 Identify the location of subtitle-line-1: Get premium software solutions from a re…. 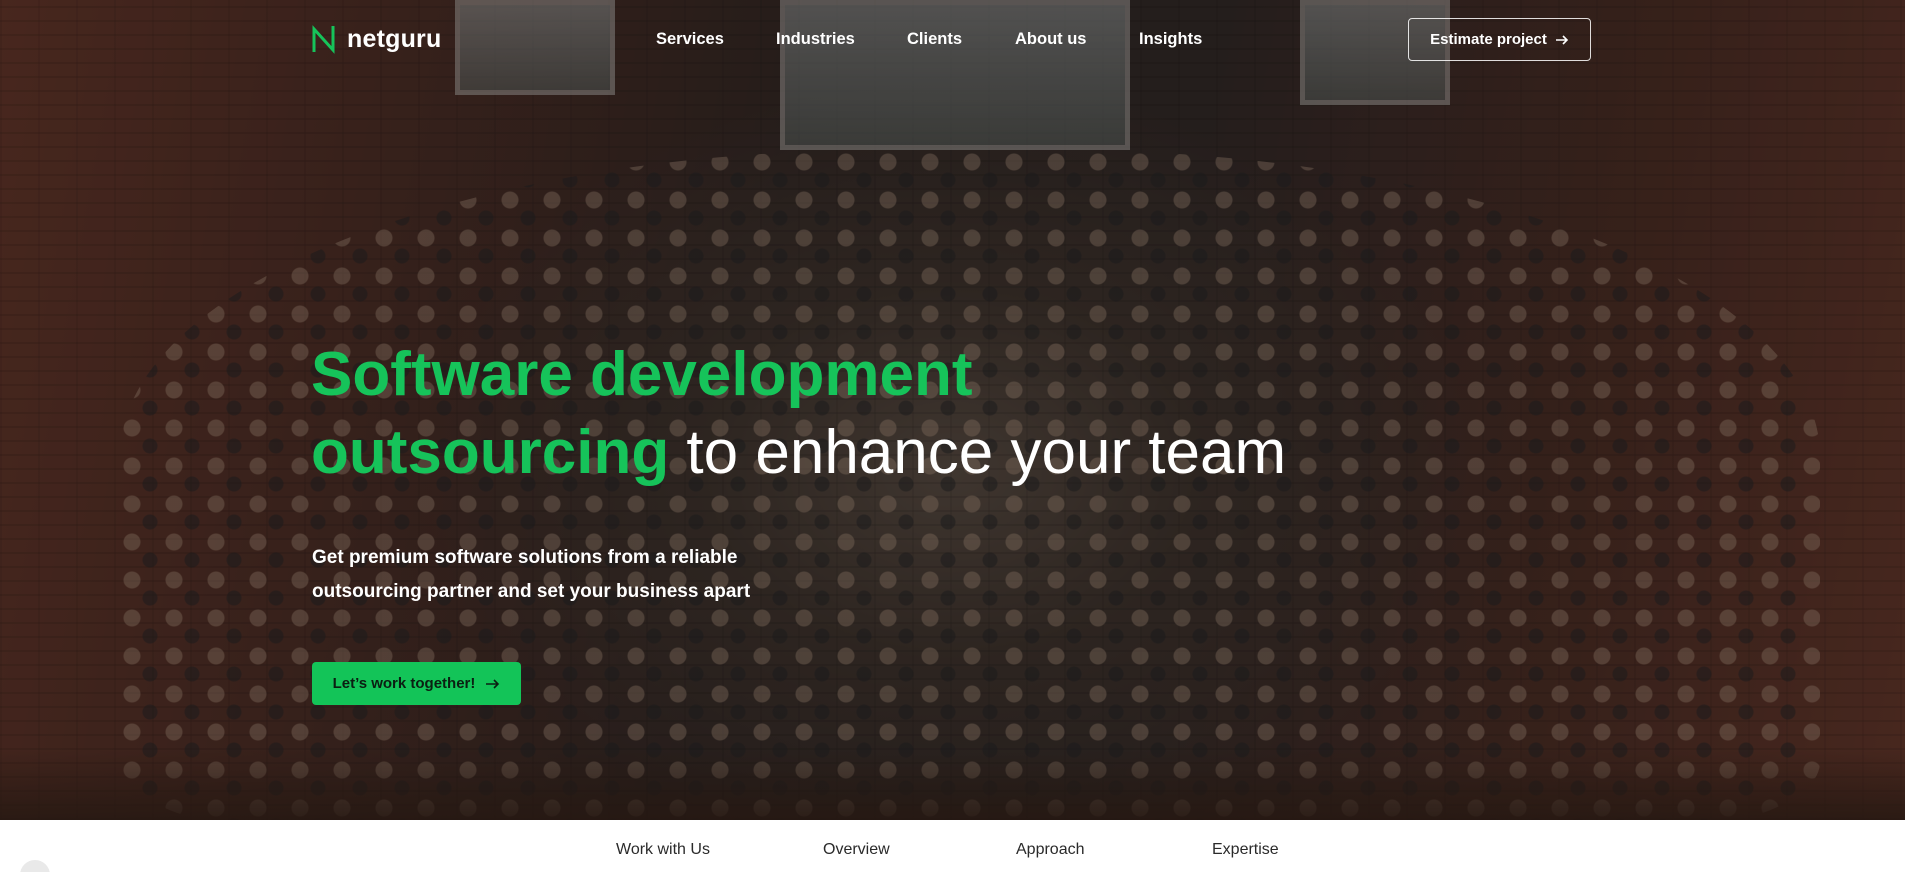
(525, 557).